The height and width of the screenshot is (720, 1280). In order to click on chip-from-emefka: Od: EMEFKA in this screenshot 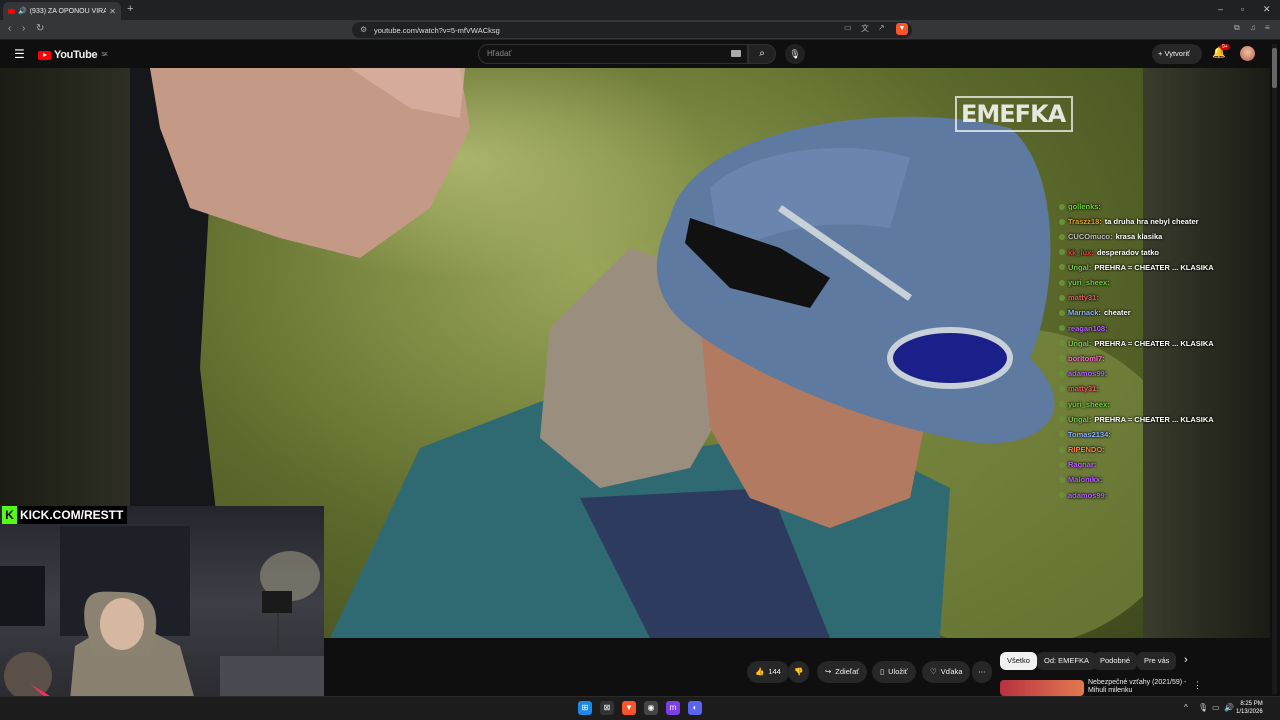, I will do `click(1067, 661)`.